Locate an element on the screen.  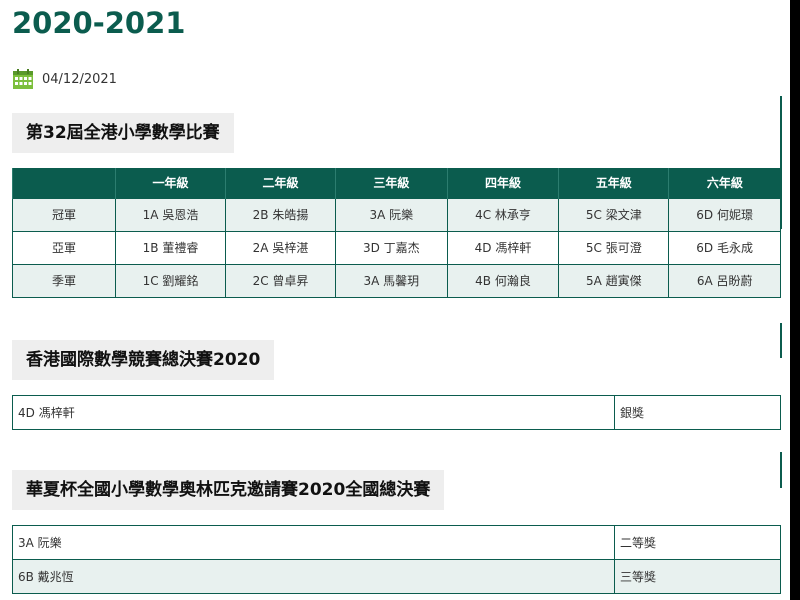
award-cell: 銀獎 is located at coordinates (697, 412).